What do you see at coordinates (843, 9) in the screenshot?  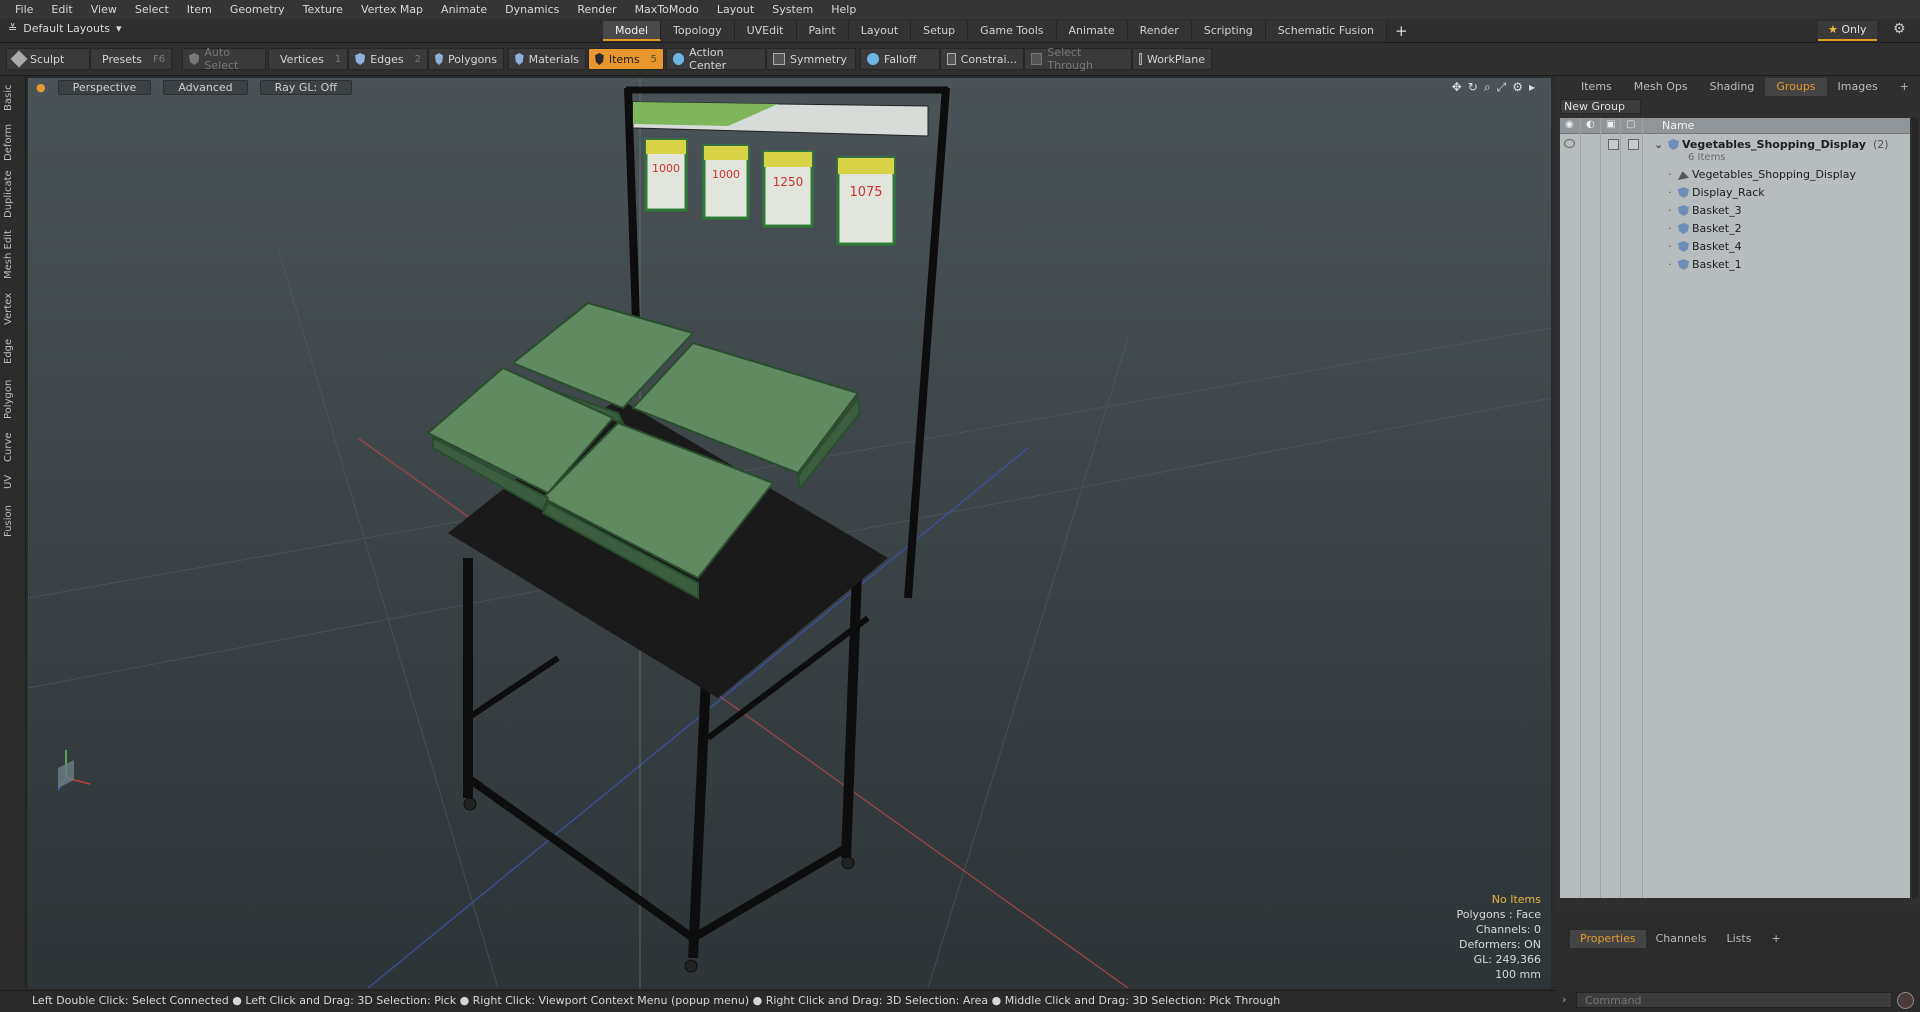 I see `menu-help: Help` at bounding box center [843, 9].